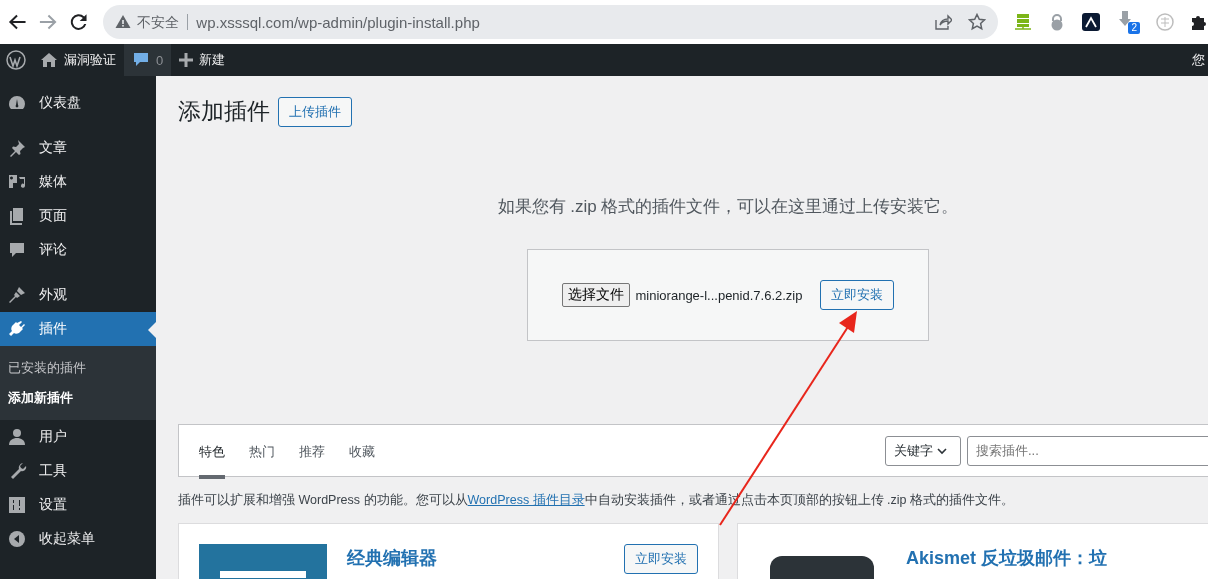  I want to click on sidebar-menu-item: 媒体, so click(78, 182).